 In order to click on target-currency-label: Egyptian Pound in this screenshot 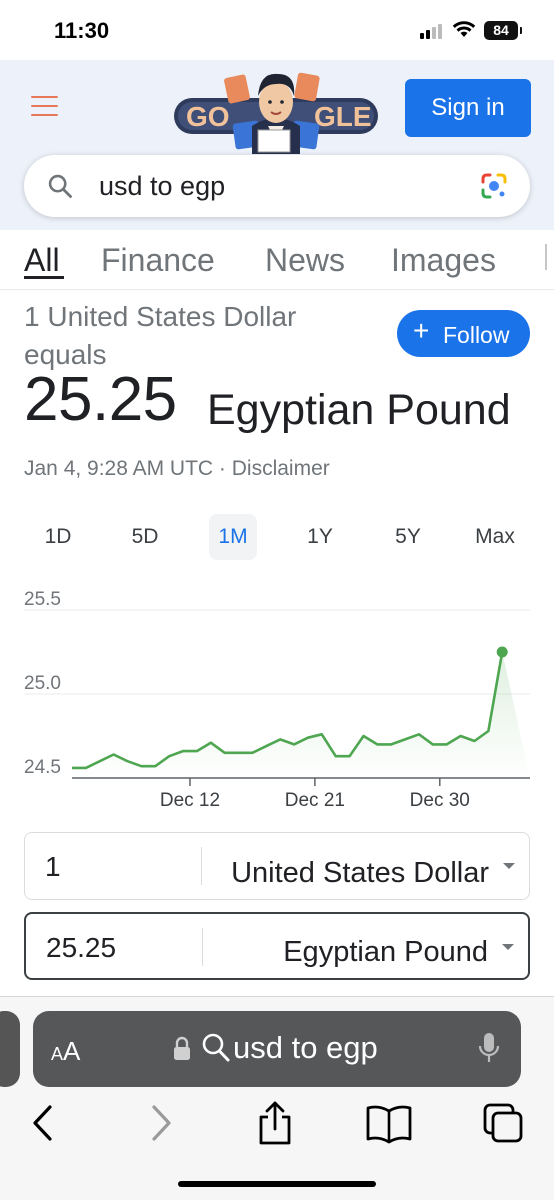, I will do `click(359, 410)`.